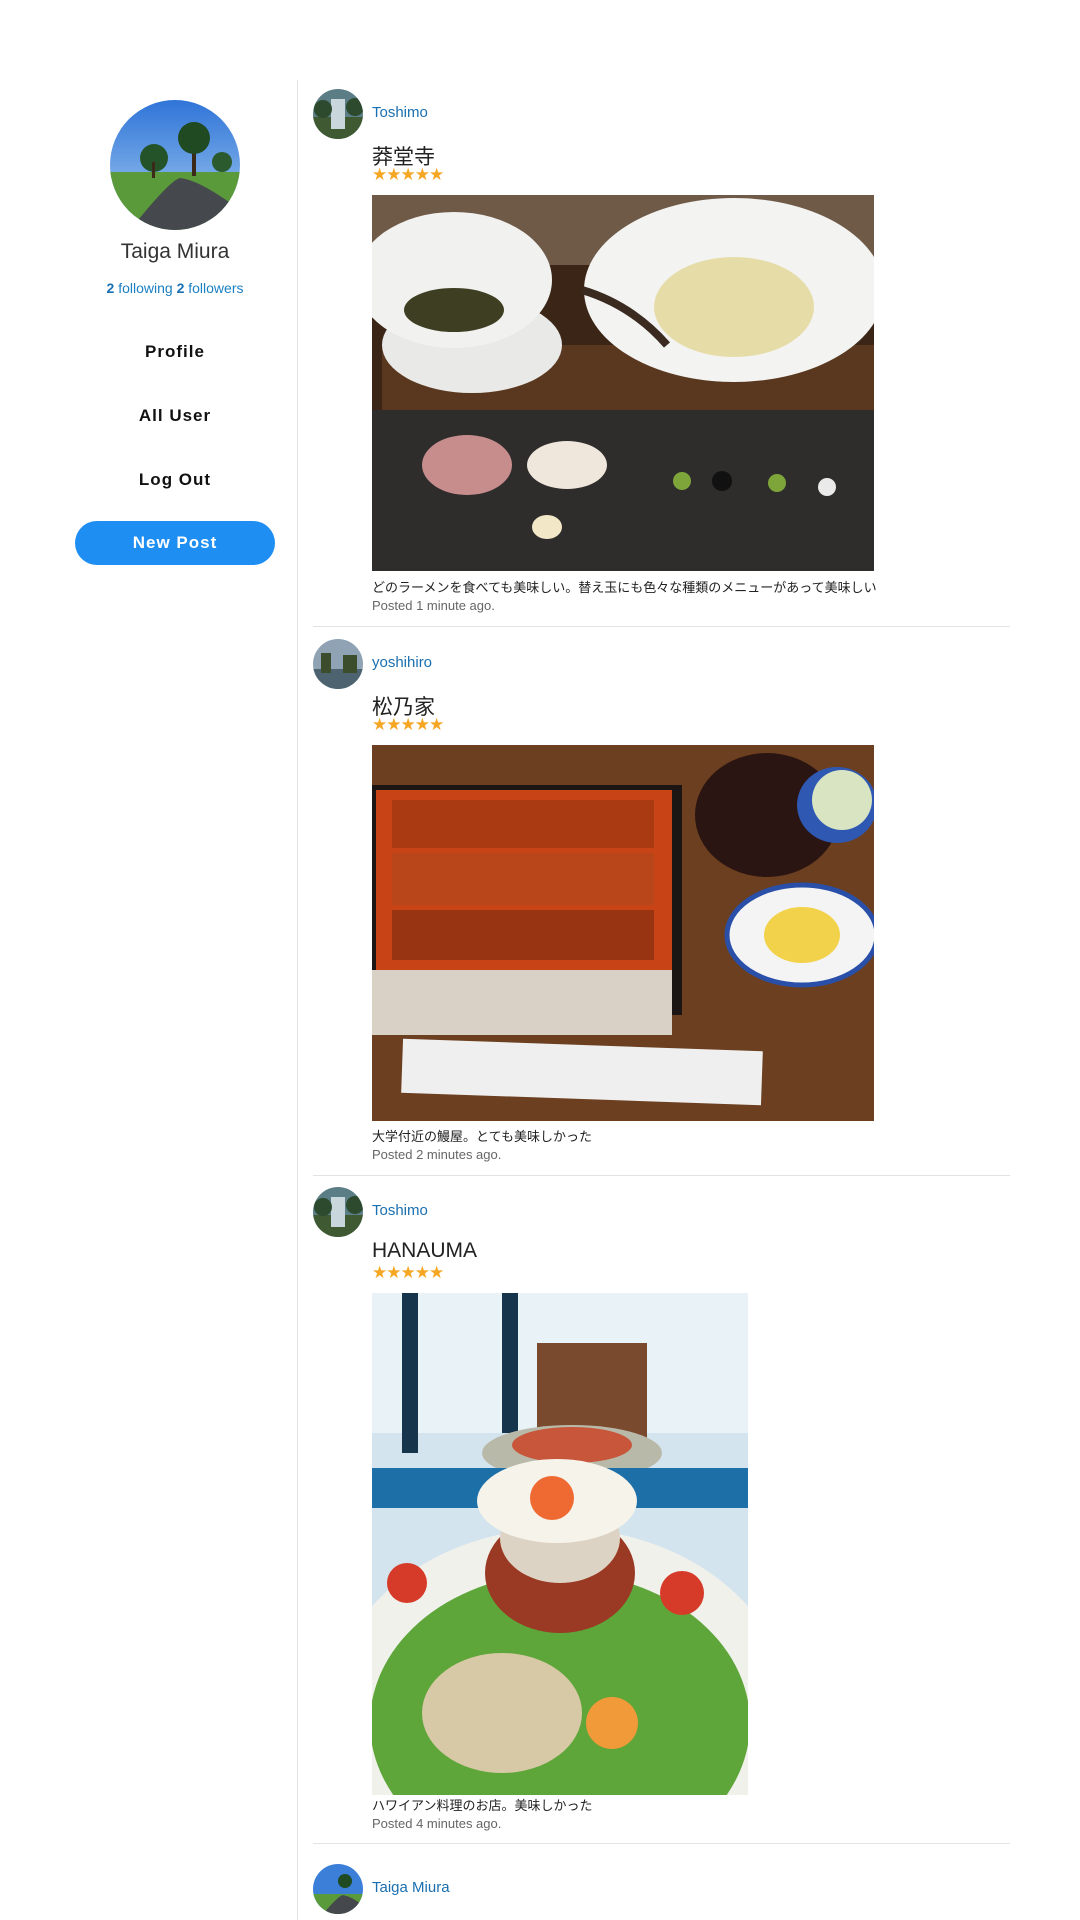 The width and height of the screenshot is (1080, 1920). Describe the element at coordinates (216, 288) in the screenshot. I see `followers-label: followers` at that location.